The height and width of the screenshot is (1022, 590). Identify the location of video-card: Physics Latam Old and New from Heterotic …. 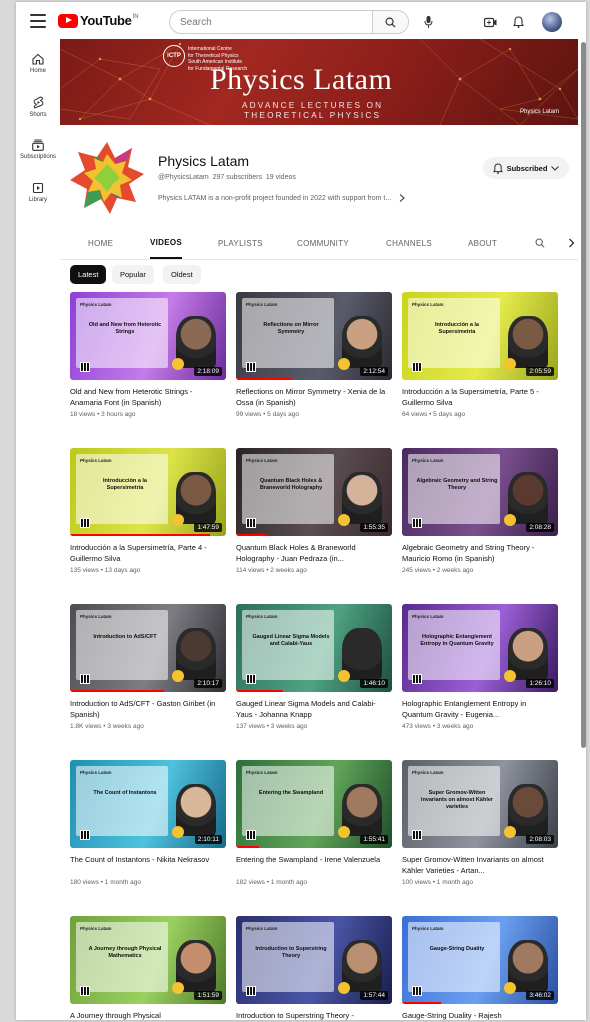
(148, 355).